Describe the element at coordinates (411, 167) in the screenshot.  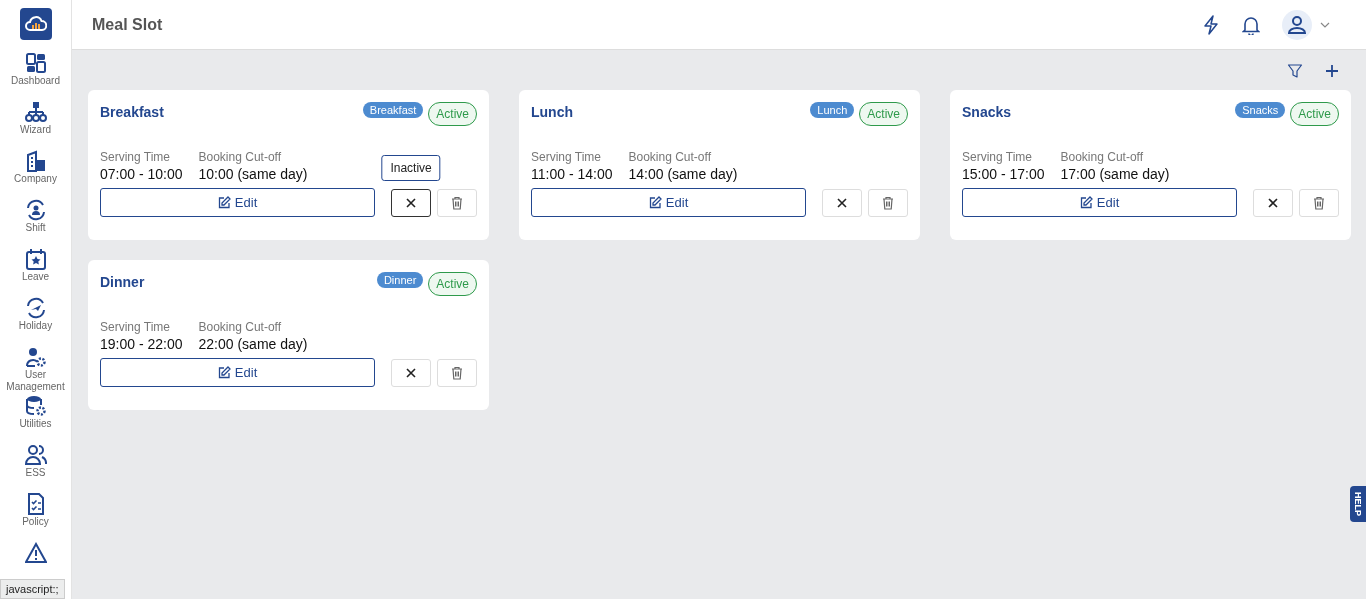
I see `tooltip: Inactive` at that location.